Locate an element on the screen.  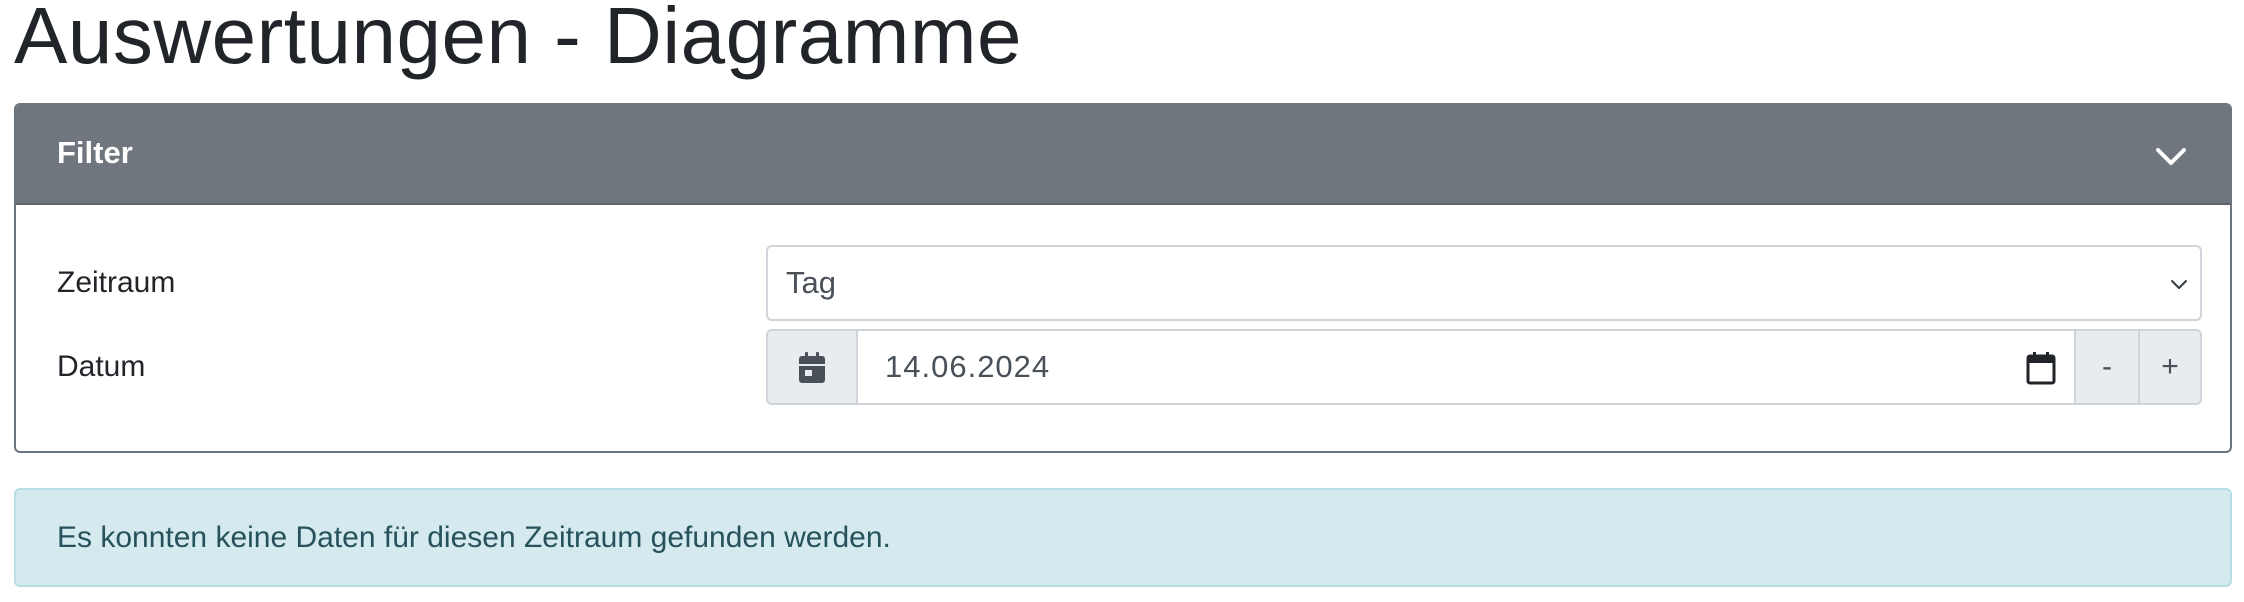
select-caret-icon is located at coordinates (2179, 284).